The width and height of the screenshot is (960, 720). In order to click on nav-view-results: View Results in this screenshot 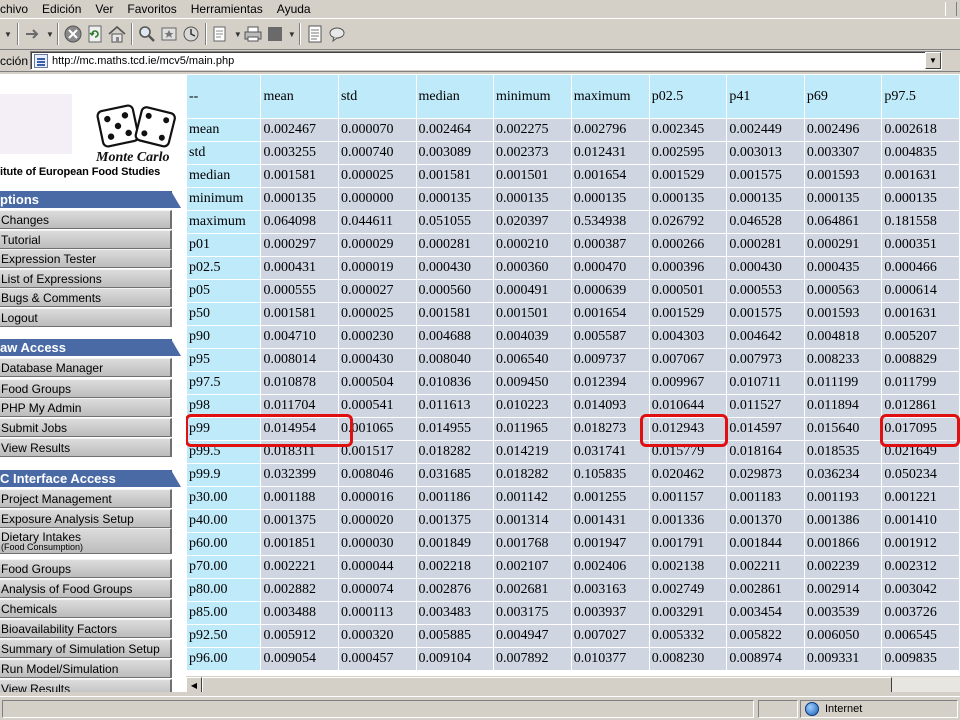, I will do `click(86, 685)`.